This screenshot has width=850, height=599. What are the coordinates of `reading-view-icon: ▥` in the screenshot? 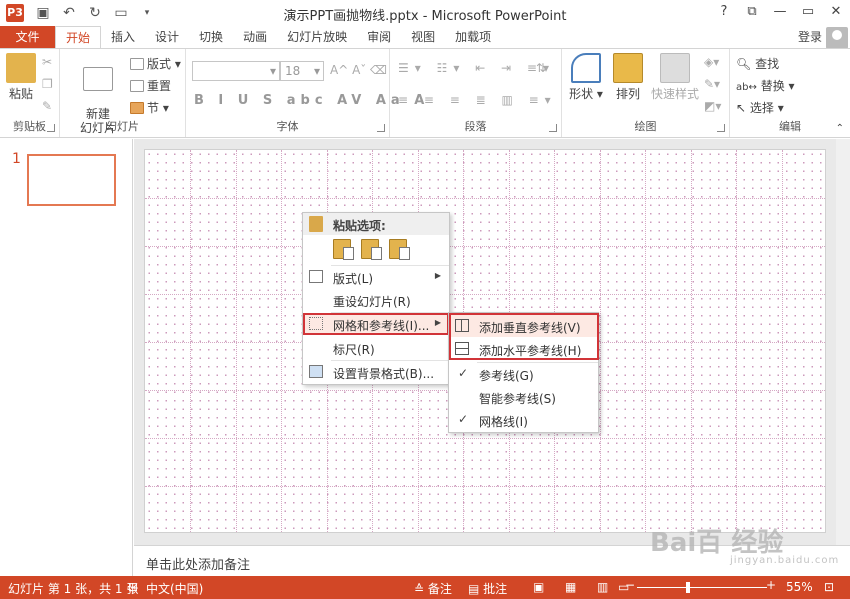 It's located at (602, 587).